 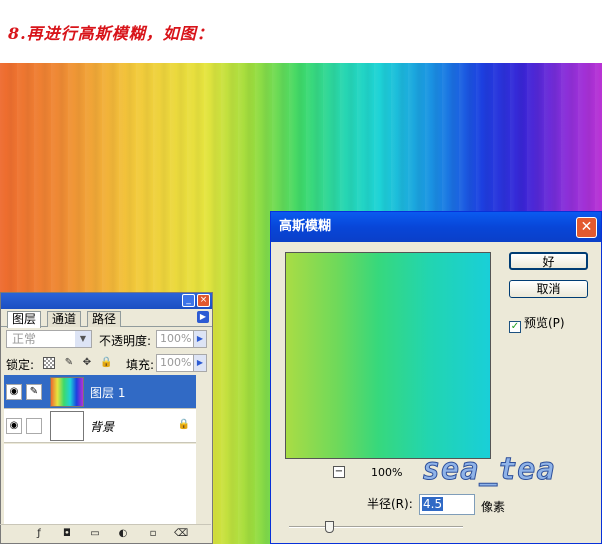 I want to click on tab-channels: 通道, so click(x=64, y=319).